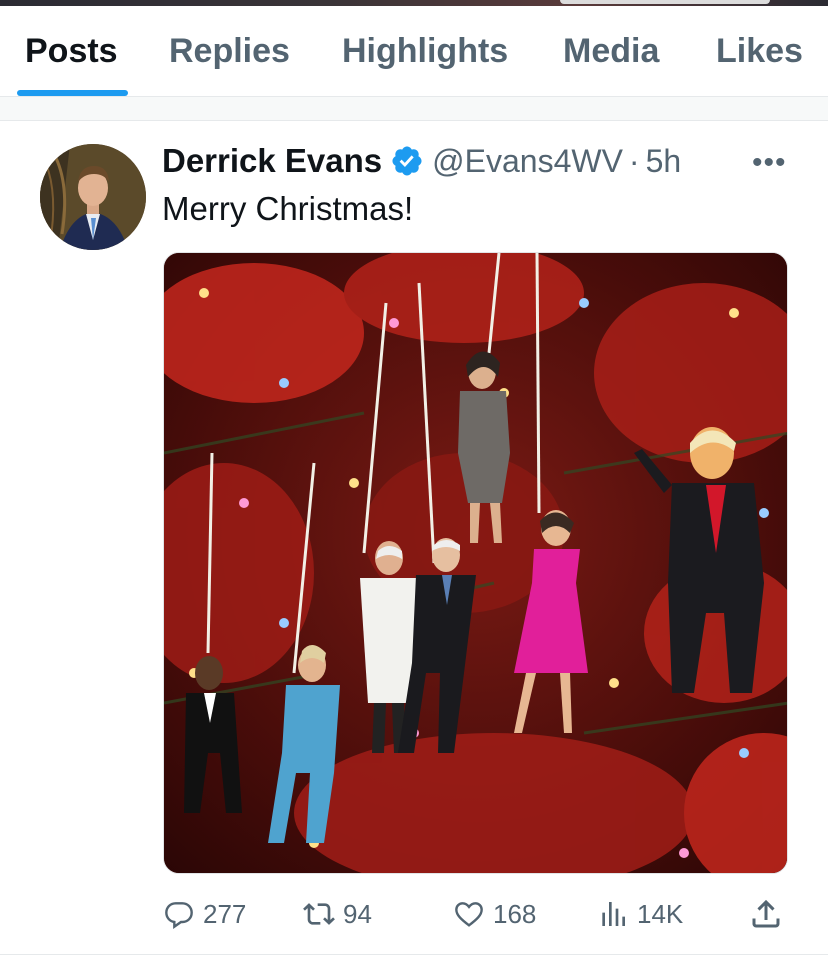  What do you see at coordinates (515, 913) in the screenshot?
I see `like-count: 168` at bounding box center [515, 913].